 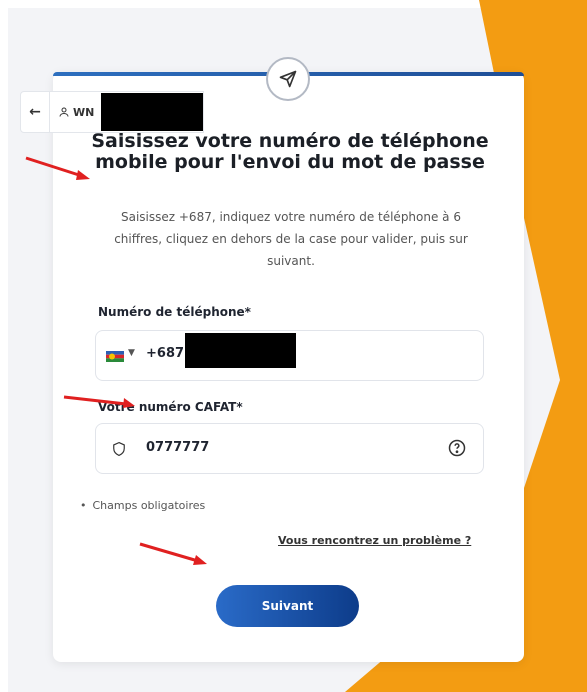 I want to click on send-icon, so click(x=288, y=79).